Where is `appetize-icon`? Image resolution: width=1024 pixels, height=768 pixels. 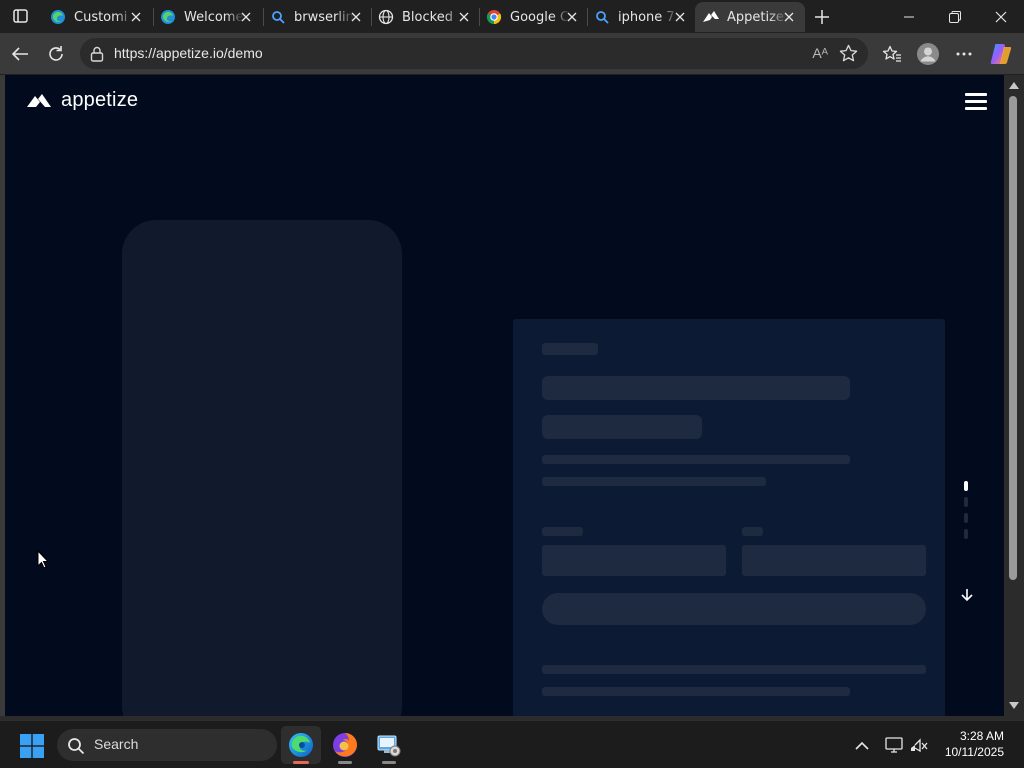 appetize-icon is located at coordinates (711, 17).